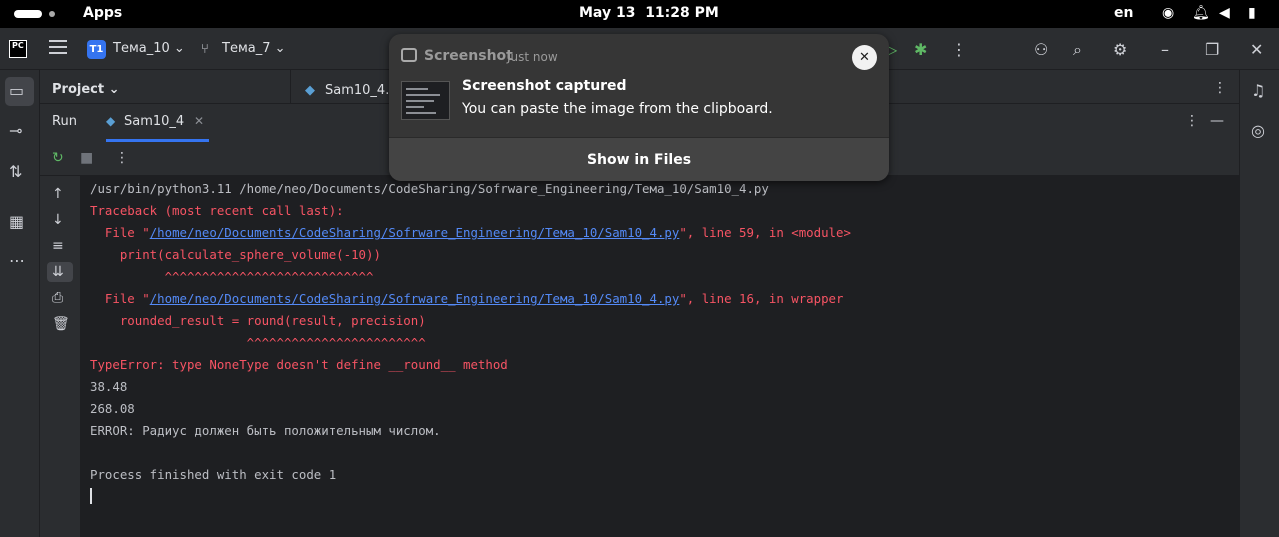 This screenshot has height=537, width=1279. What do you see at coordinates (544, 86) in the screenshot?
I see `notification-title: Screenshot captured` at bounding box center [544, 86].